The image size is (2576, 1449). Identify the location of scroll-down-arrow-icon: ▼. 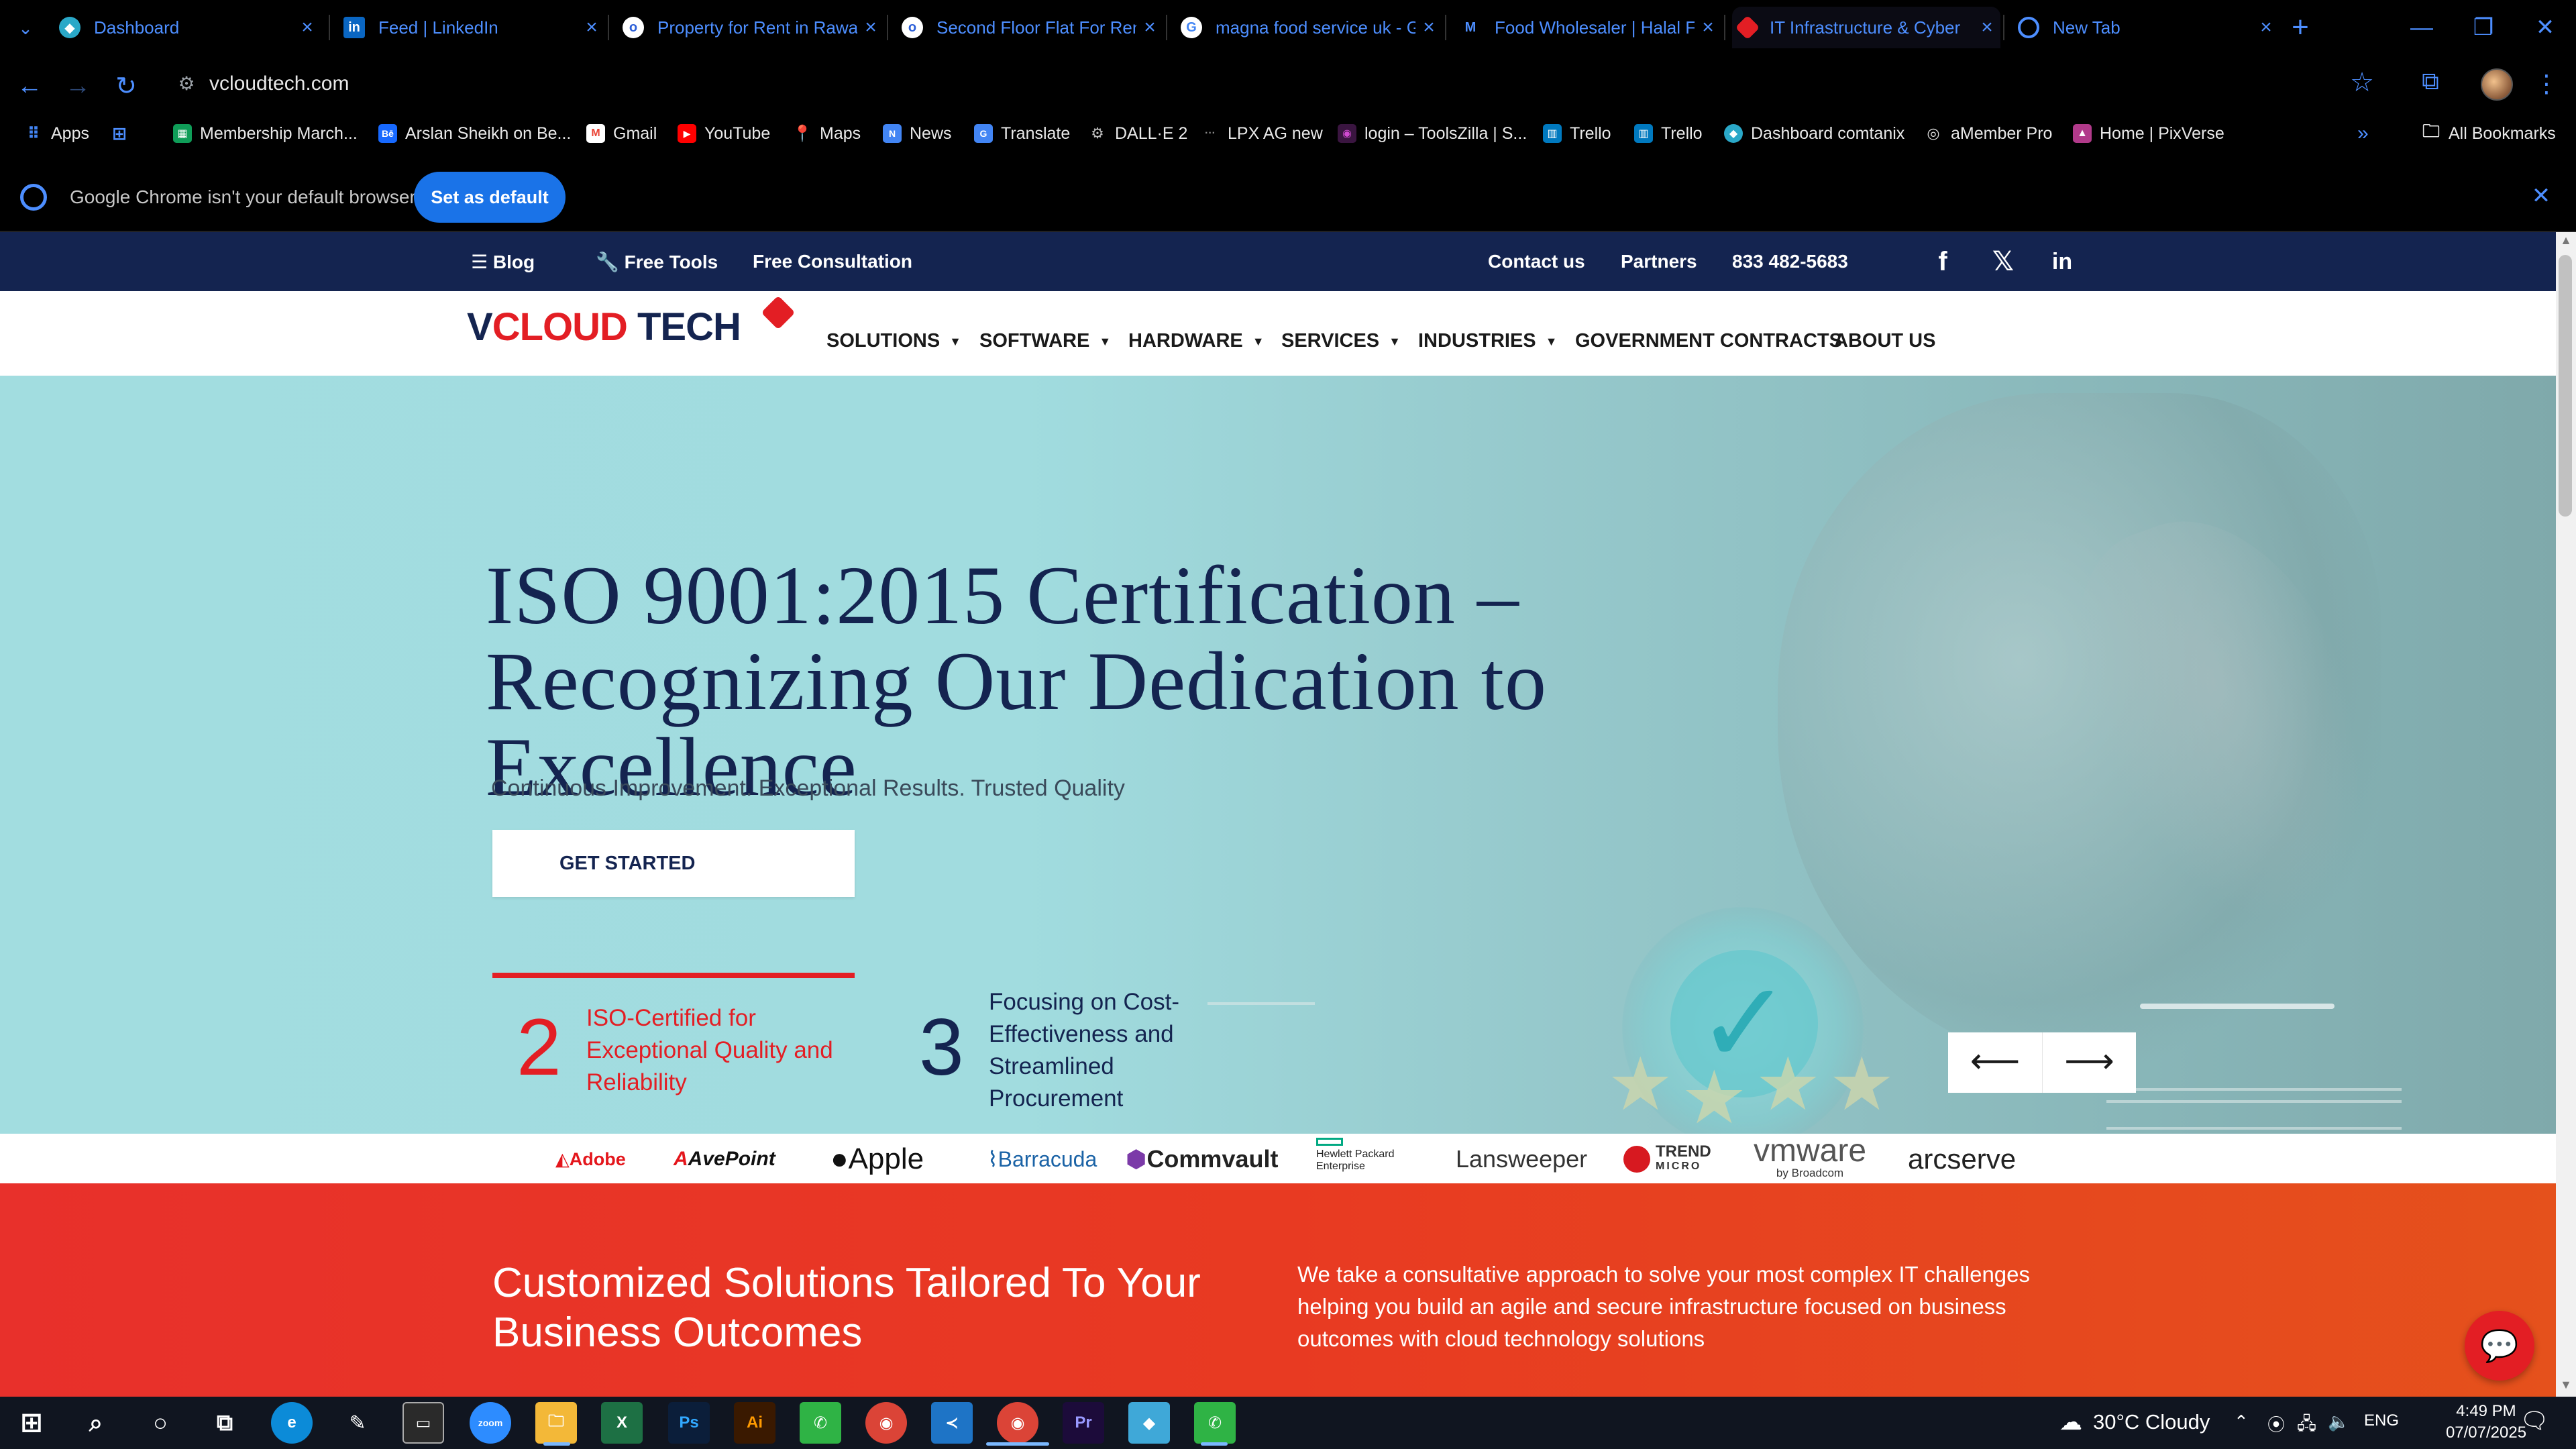
(2566, 1386).